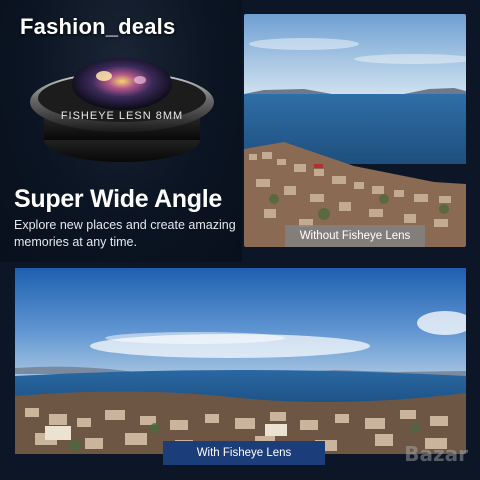 The height and width of the screenshot is (480, 480). I want to click on fisheye-lens-image: FISHEYE LESN 8MM, so click(122, 110).